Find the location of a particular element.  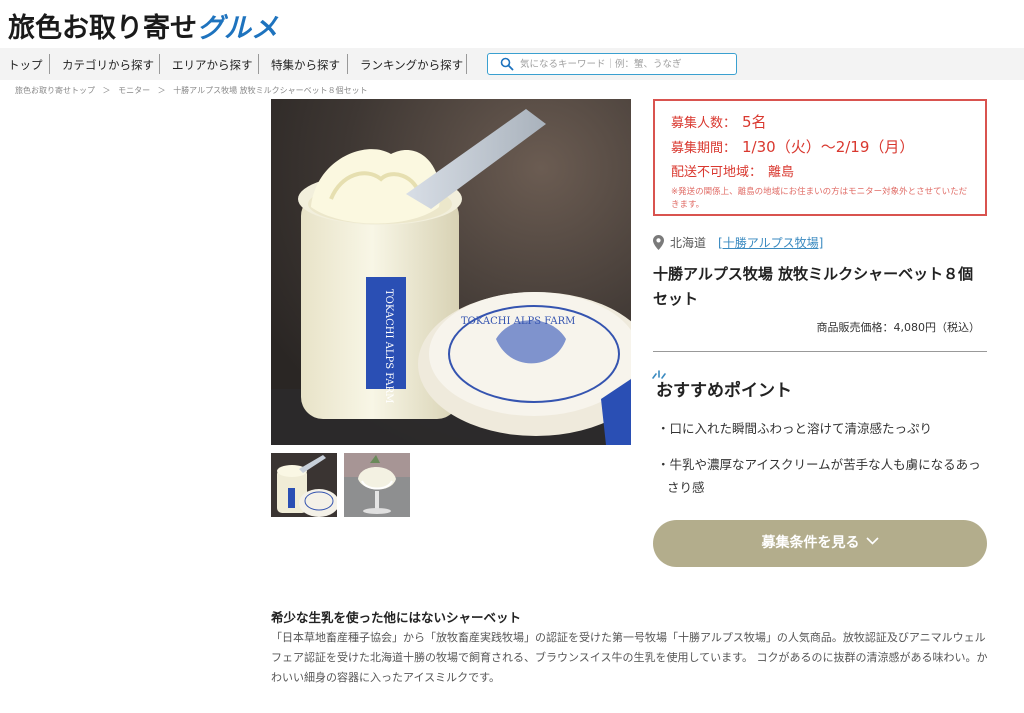

logo-main-text: 旅色お取り寄せ is located at coordinates (102, 28).